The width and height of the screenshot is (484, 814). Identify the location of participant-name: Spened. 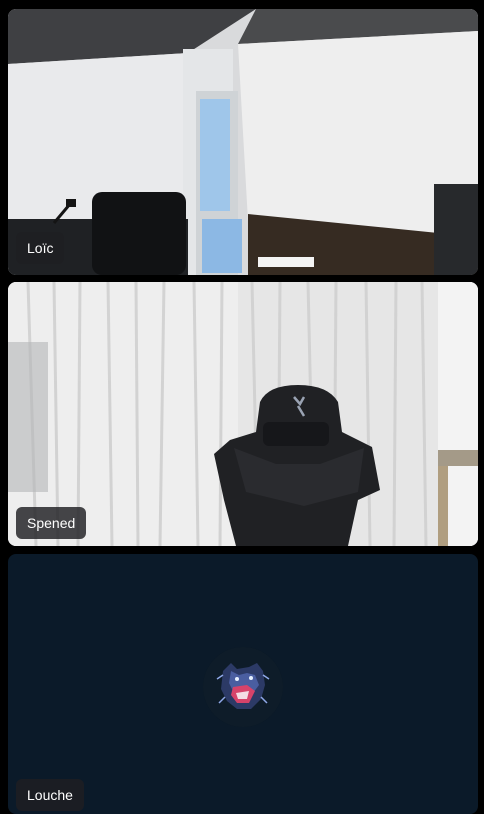
(51, 523).